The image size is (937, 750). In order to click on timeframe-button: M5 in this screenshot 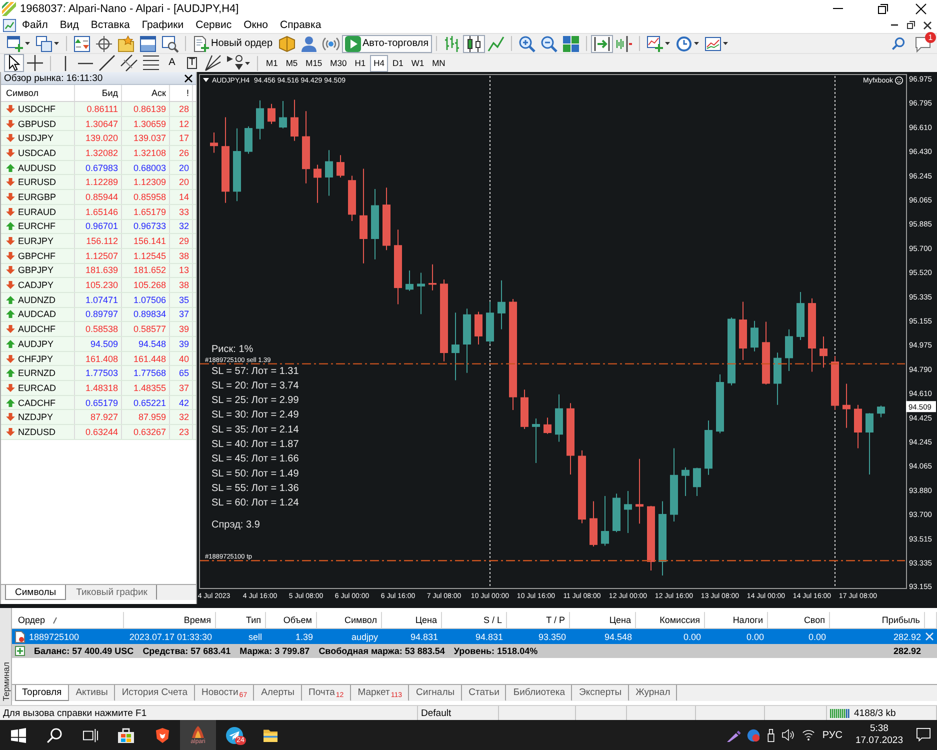, I will do `click(292, 63)`.